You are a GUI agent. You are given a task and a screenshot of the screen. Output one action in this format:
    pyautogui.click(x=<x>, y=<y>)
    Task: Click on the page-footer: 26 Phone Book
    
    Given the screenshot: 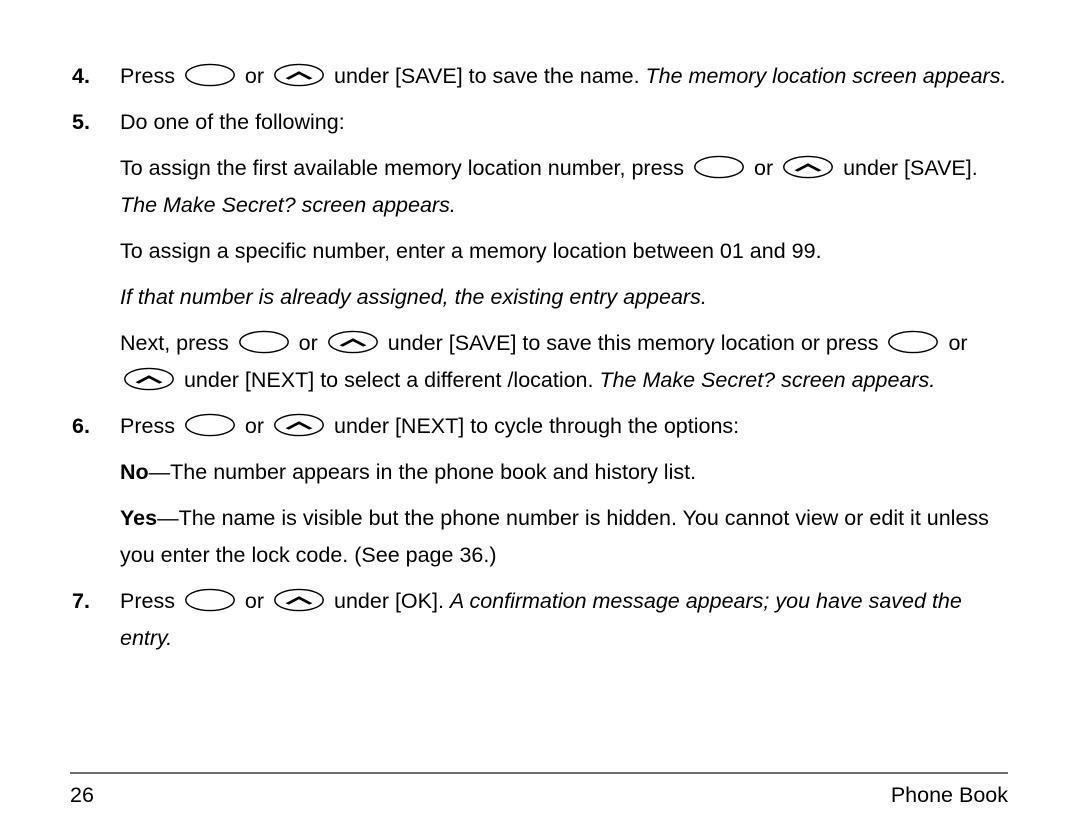 What is the action you would take?
    pyautogui.click(x=539, y=790)
    